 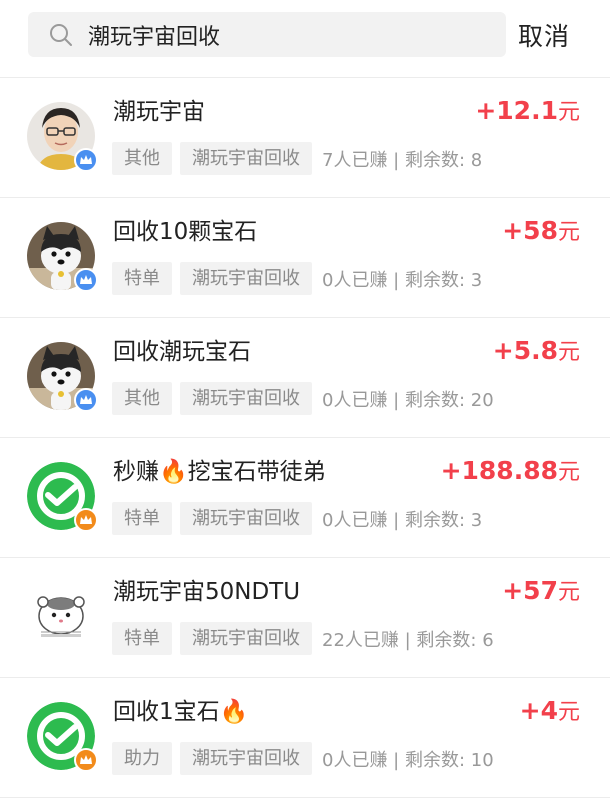 I want to click on item-meta: 助力 潮玩宇宙回收 0人已赚 | 剩余数: 10, so click(x=303, y=758).